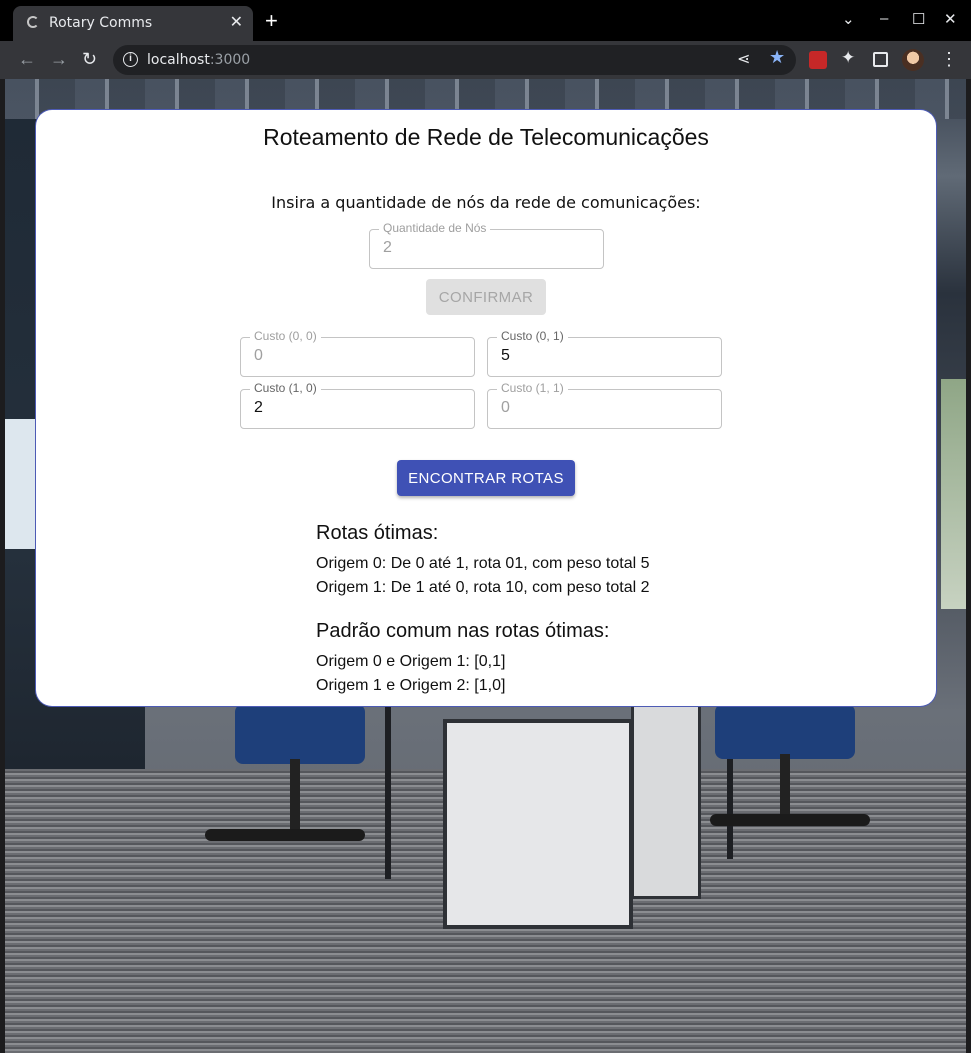 The image size is (971, 1053). Describe the element at coordinates (913, 60) in the screenshot. I see `profile-avatar` at that location.